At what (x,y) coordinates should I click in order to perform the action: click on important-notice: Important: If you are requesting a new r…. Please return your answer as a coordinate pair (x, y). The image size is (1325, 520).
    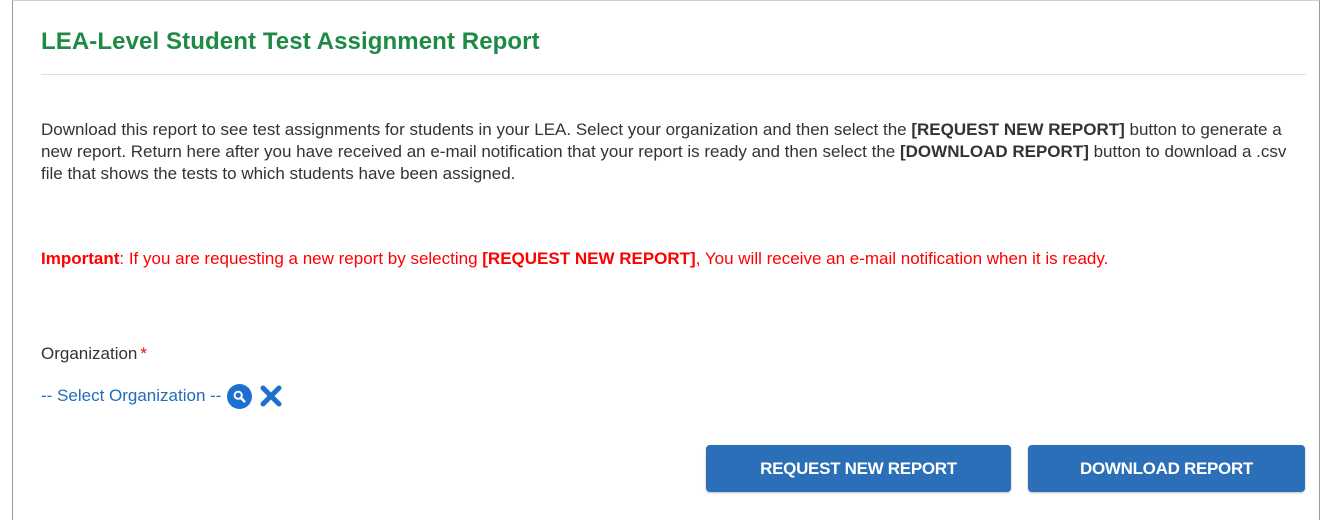
    Looking at the image, I should click on (673, 258).